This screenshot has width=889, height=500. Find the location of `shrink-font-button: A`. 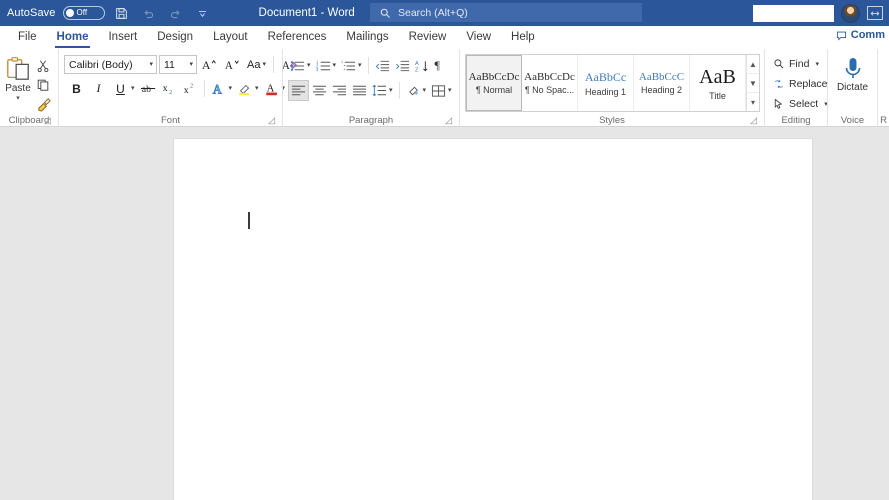

shrink-font-button: A is located at coordinates (232, 64).